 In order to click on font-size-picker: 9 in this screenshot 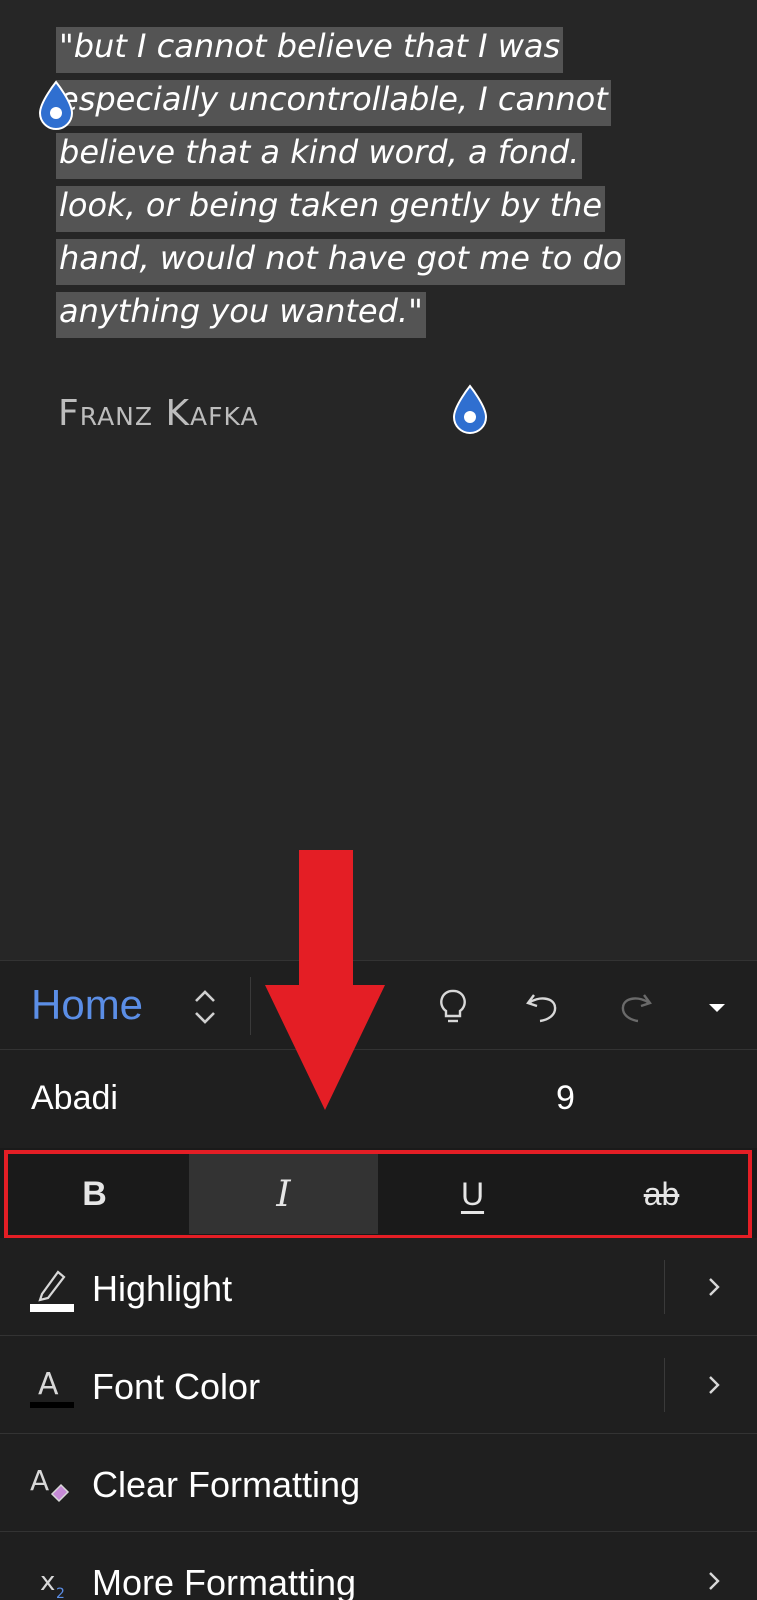, I will do `click(565, 1098)`.